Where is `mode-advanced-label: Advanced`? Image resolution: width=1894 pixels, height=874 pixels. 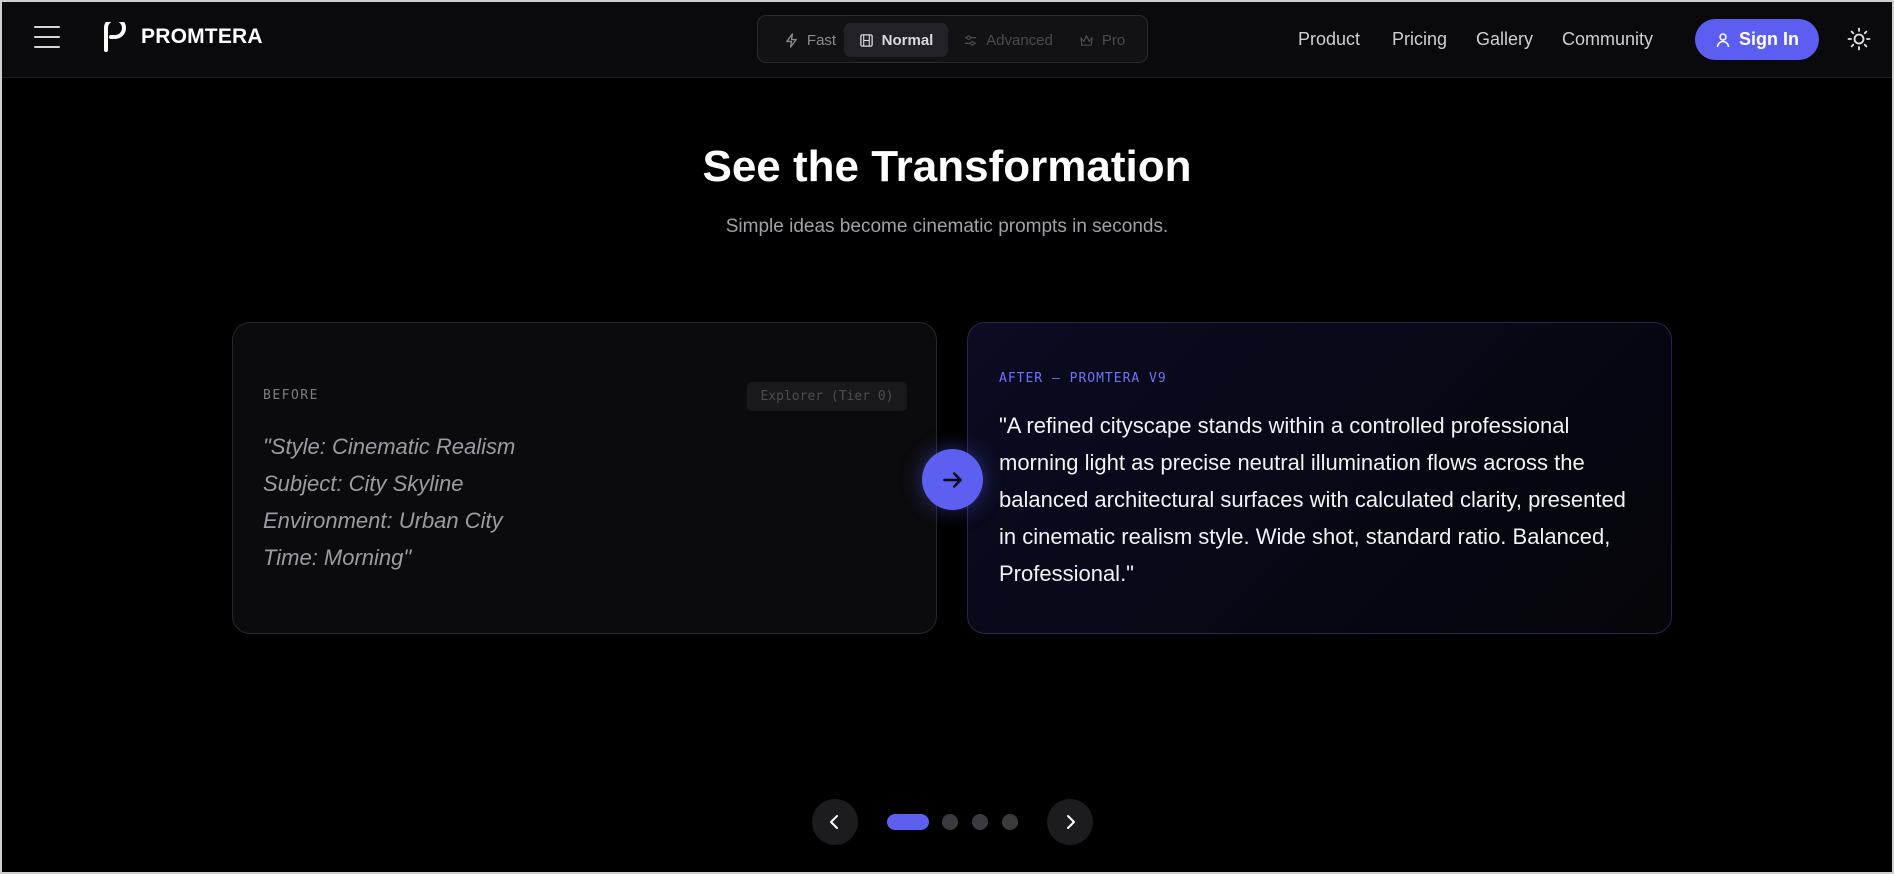 mode-advanced-label: Advanced is located at coordinates (1019, 40).